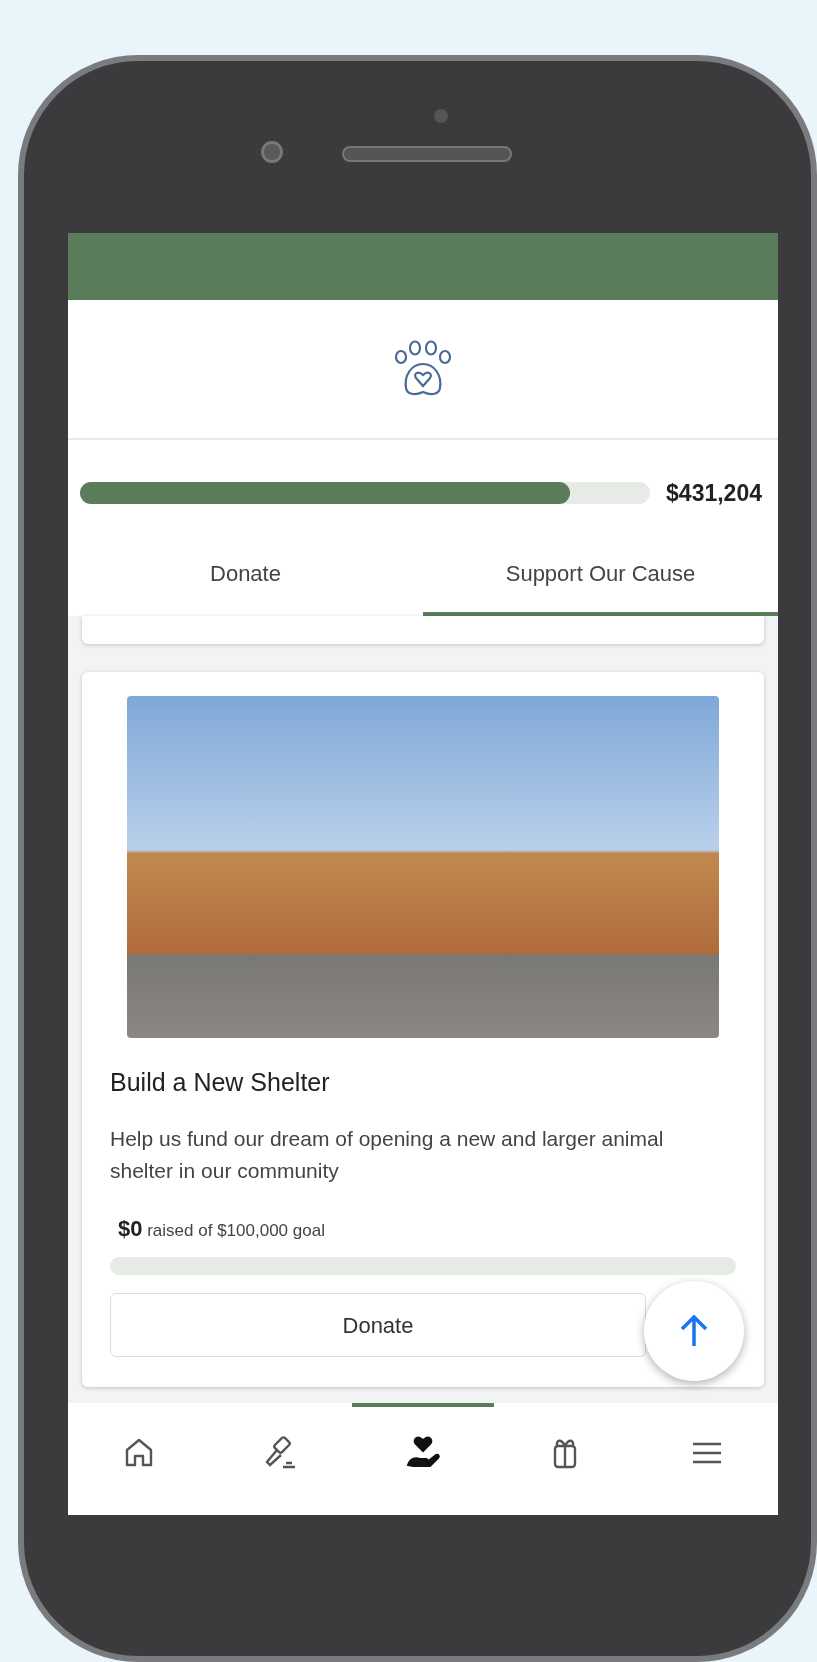 The height and width of the screenshot is (1662, 817). I want to click on cause-description: Help us fund our dream of opening a new and larger animal shelter in our community, so click(387, 1155).